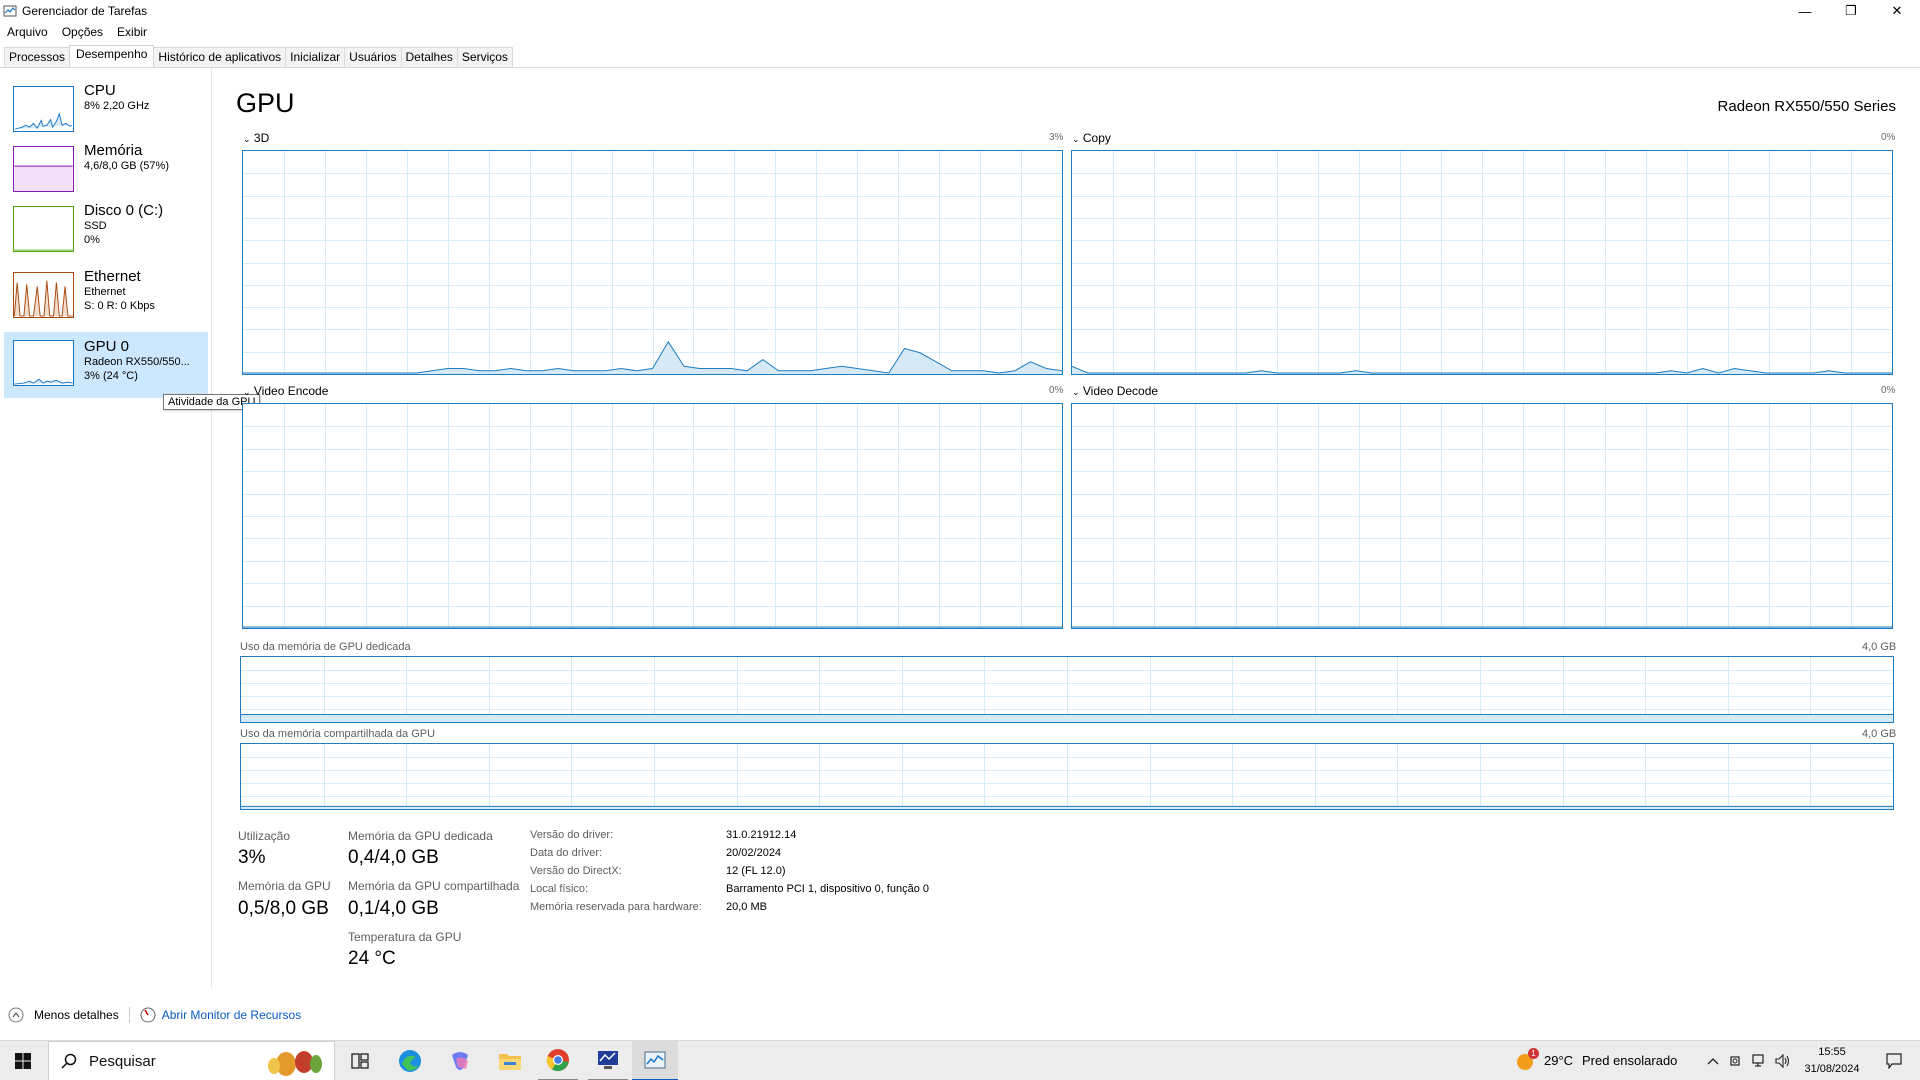 The height and width of the screenshot is (1080, 1920). I want to click on driver-version-value: 31.0.21912.14, so click(761, 835).